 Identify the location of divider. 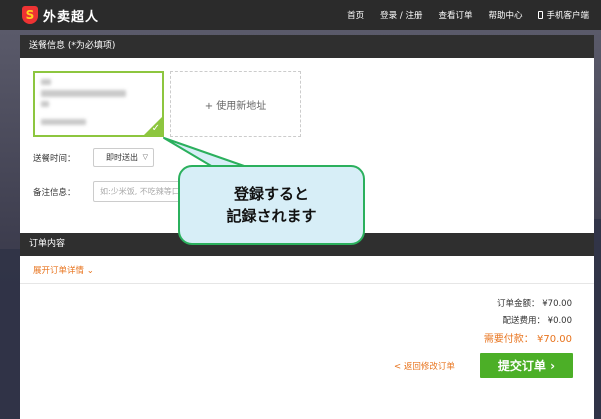
(307, 283).